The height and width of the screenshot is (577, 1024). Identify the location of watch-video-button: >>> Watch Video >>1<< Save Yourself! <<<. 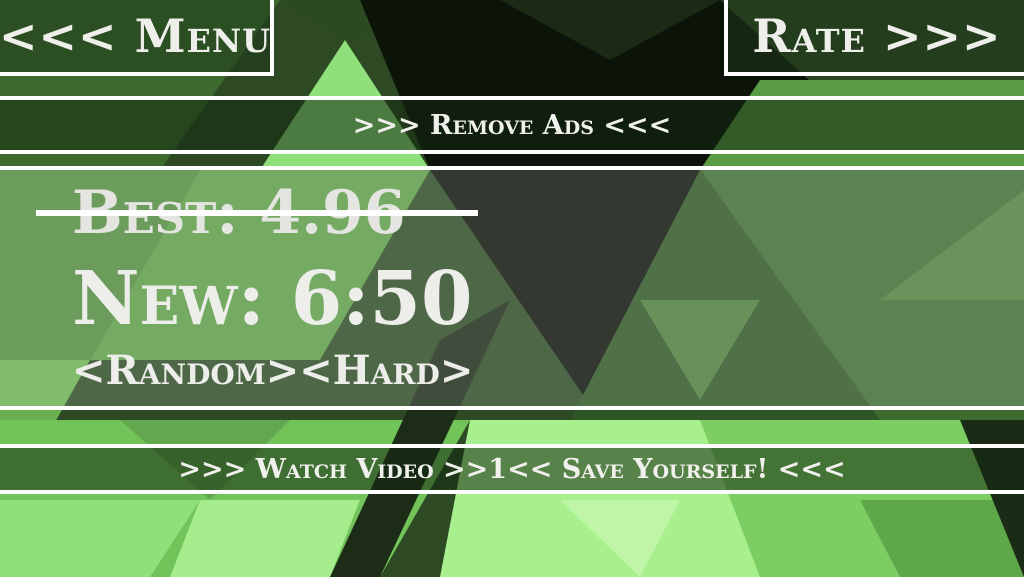
(512, 469).